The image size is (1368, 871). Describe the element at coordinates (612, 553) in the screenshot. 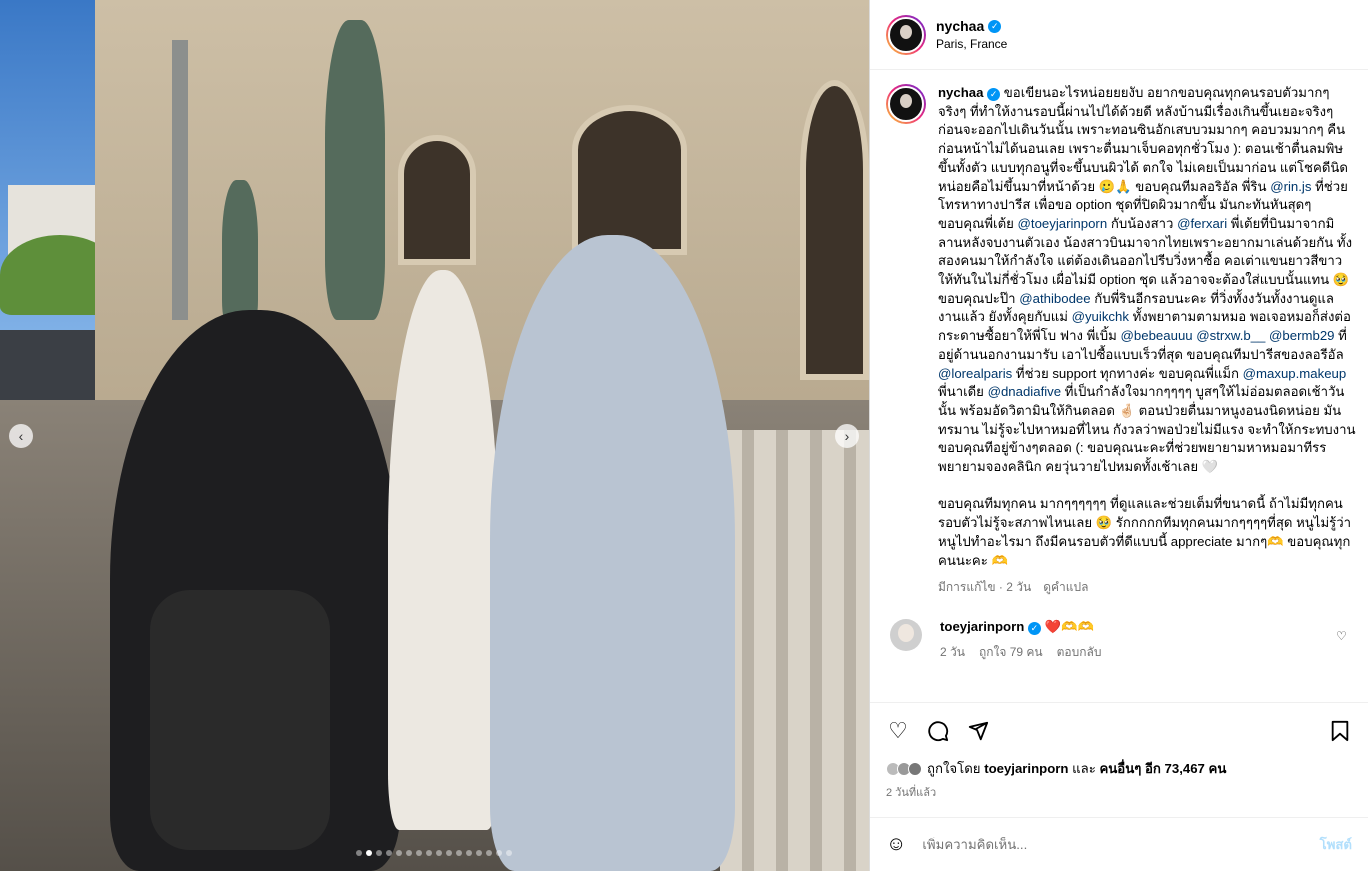

I see `person-right` at that location.